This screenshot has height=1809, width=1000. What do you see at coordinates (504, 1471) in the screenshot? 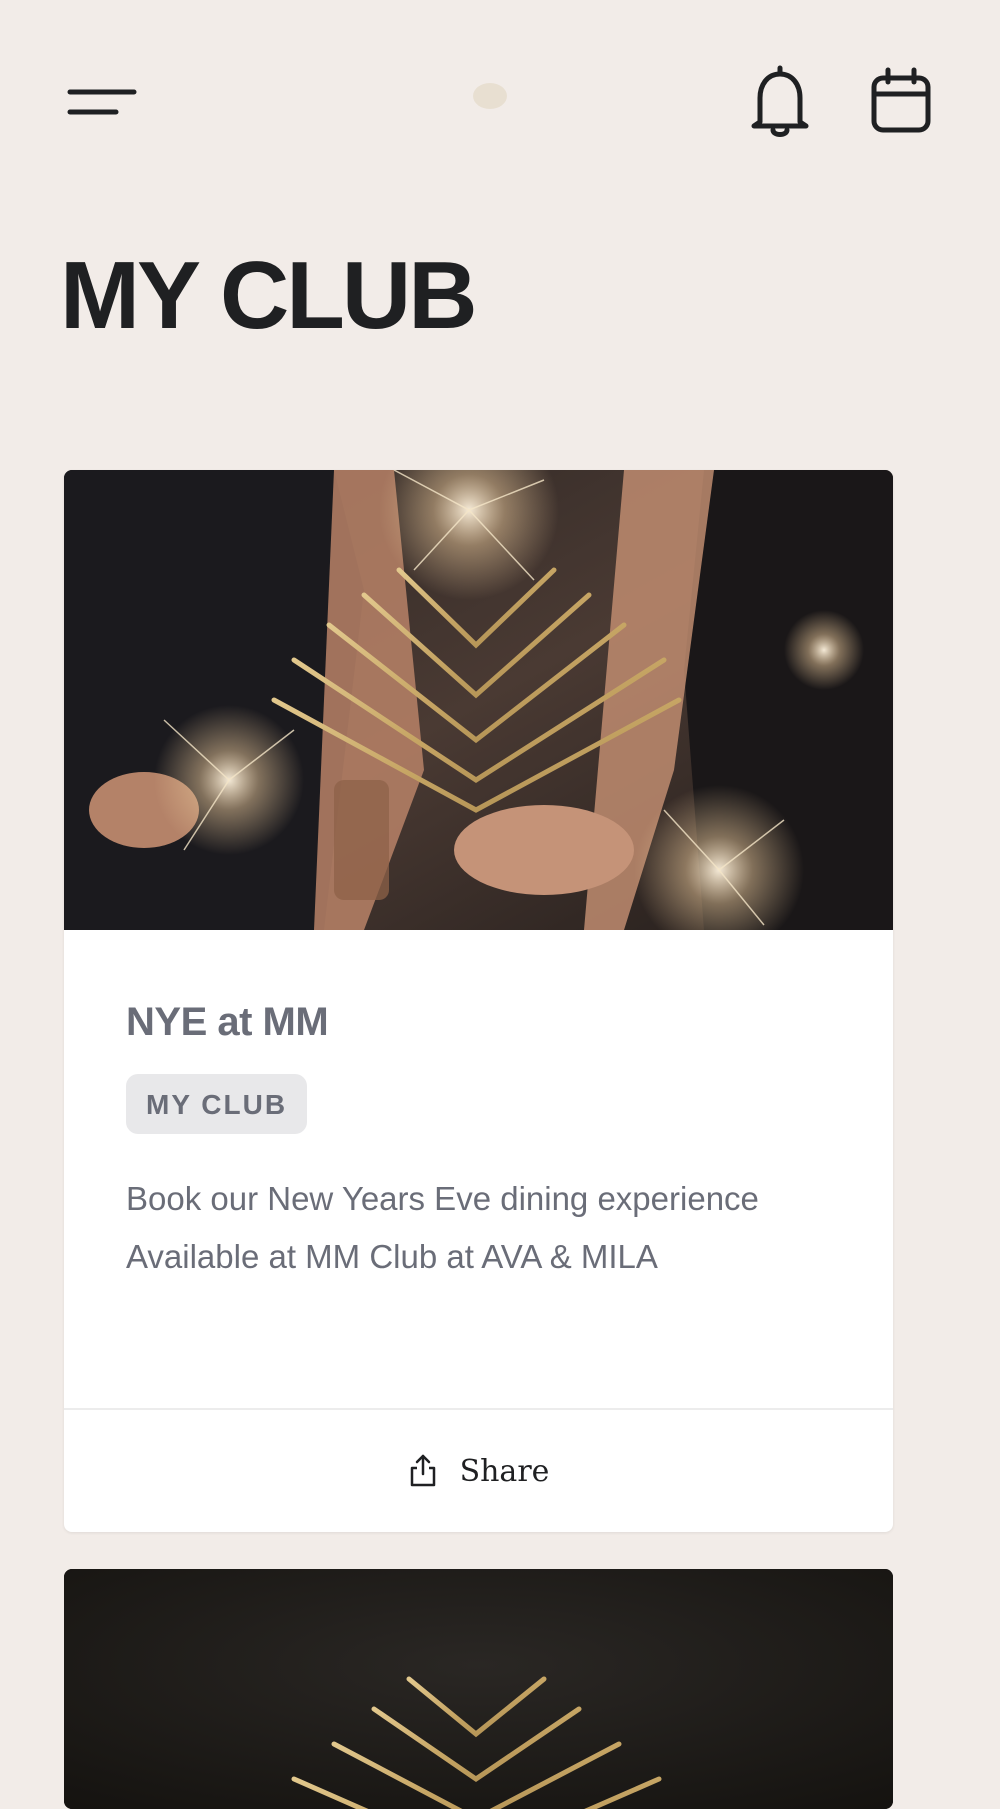
I see `share-label: Share` at bounding box center [504, 1471].